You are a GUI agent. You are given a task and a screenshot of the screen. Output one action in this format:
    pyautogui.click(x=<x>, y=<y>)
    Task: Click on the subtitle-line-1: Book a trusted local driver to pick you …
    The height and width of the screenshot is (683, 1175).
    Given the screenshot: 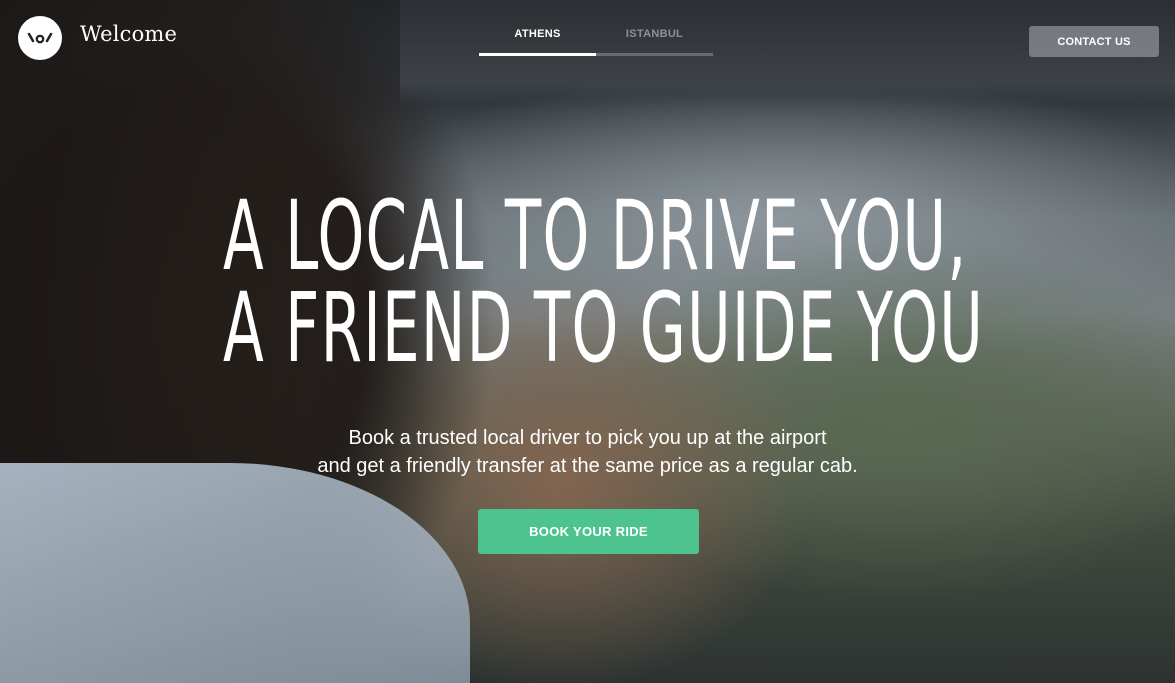 What is the action you would take?
    pyautogui.click(x=587, y=438)
    